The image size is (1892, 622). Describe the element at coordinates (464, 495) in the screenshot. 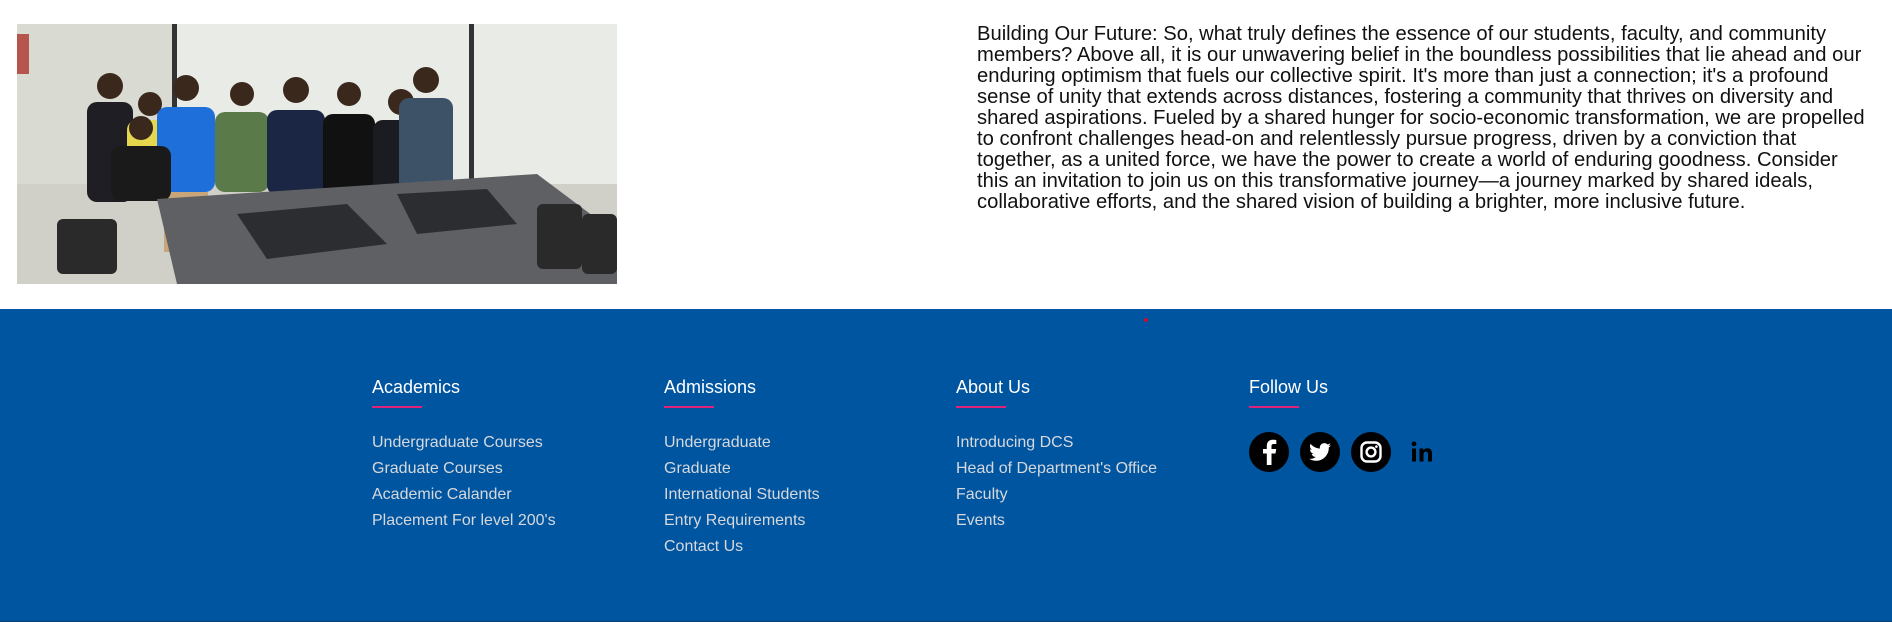

I see `footer-link-academic-calendar: Academic Calander` at that location.